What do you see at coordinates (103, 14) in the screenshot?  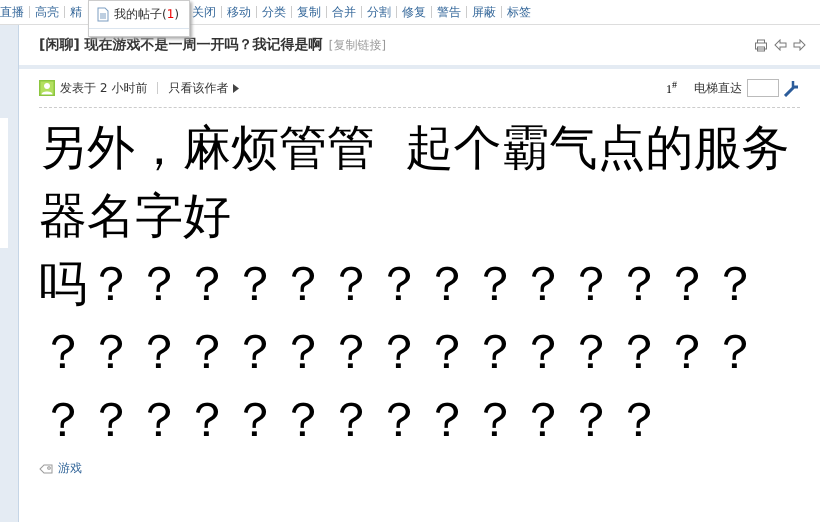 I see `document-icon` at bounding box center [103, 14].